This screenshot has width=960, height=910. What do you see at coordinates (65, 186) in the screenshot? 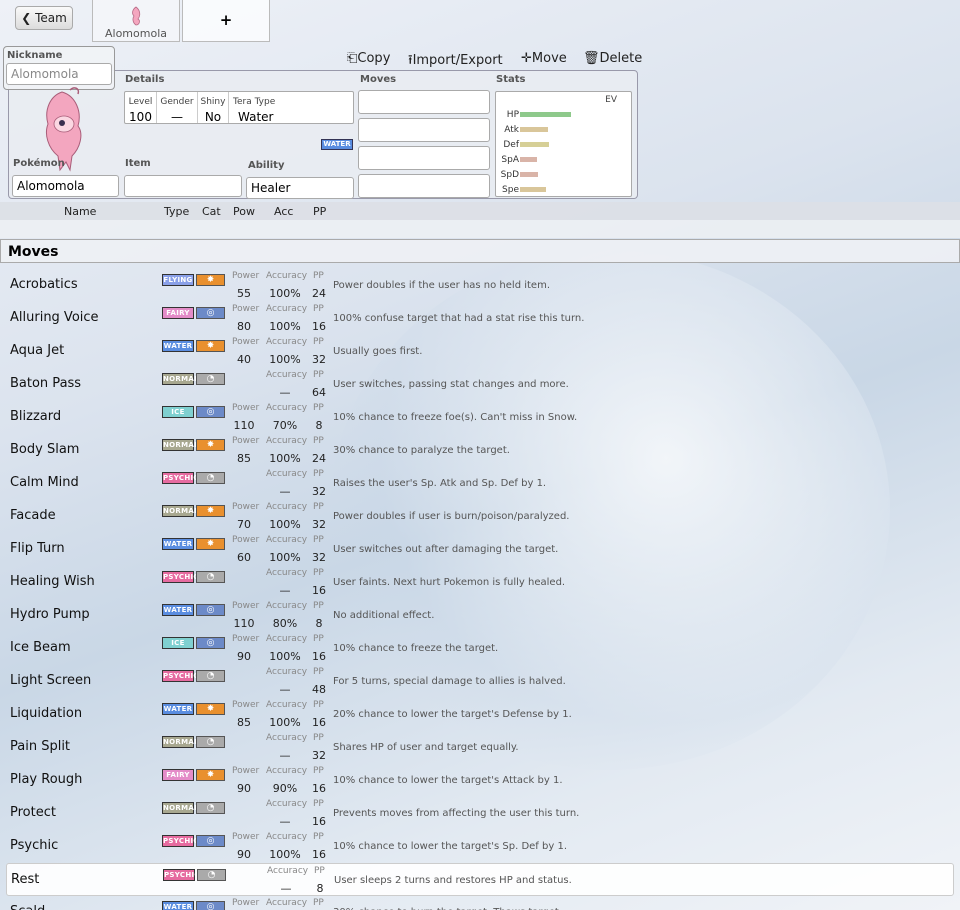
I see `pokemon-input: Alomomola` at bounding box center [65, 186].